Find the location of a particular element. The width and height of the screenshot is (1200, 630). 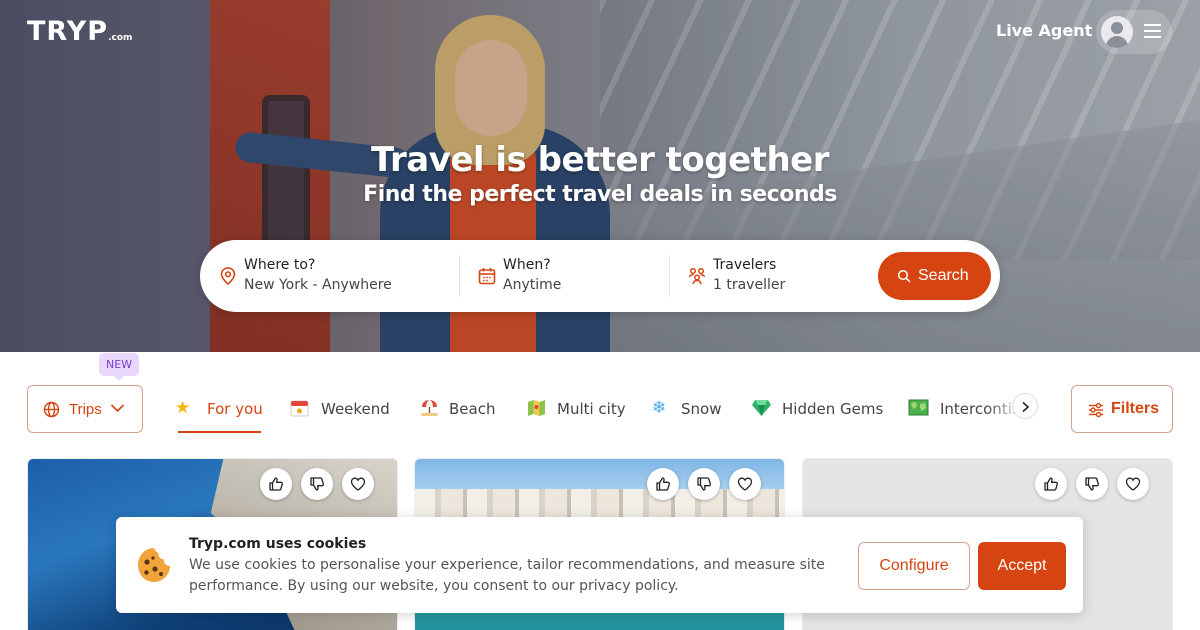

destination-value: New York - Anywhere is located at coordinates (318, 285).